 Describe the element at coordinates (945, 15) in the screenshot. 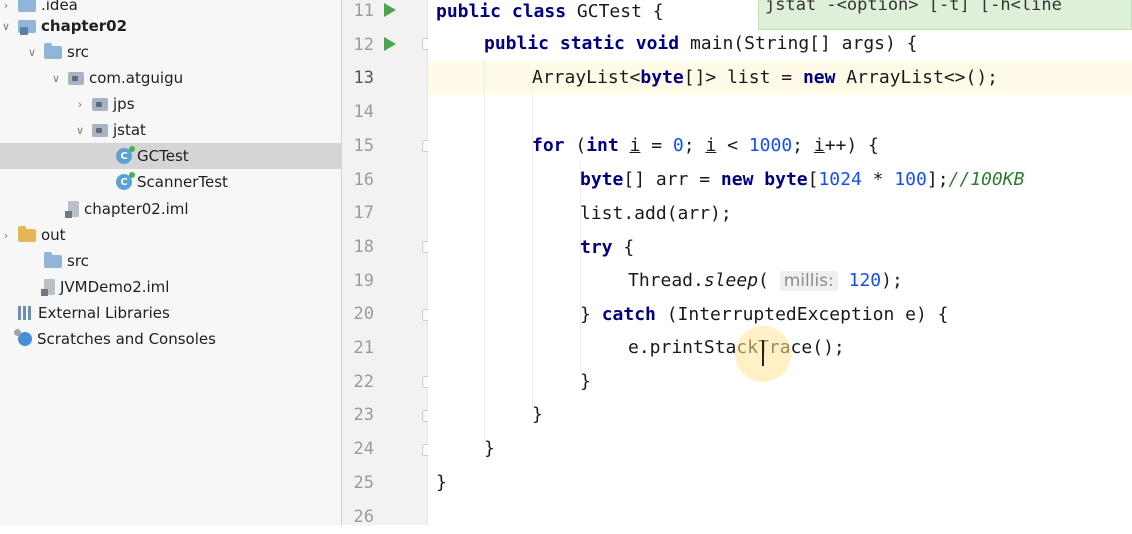

I see `documentation-popup: jstat -<option> [-t] [-h<line` at that location.